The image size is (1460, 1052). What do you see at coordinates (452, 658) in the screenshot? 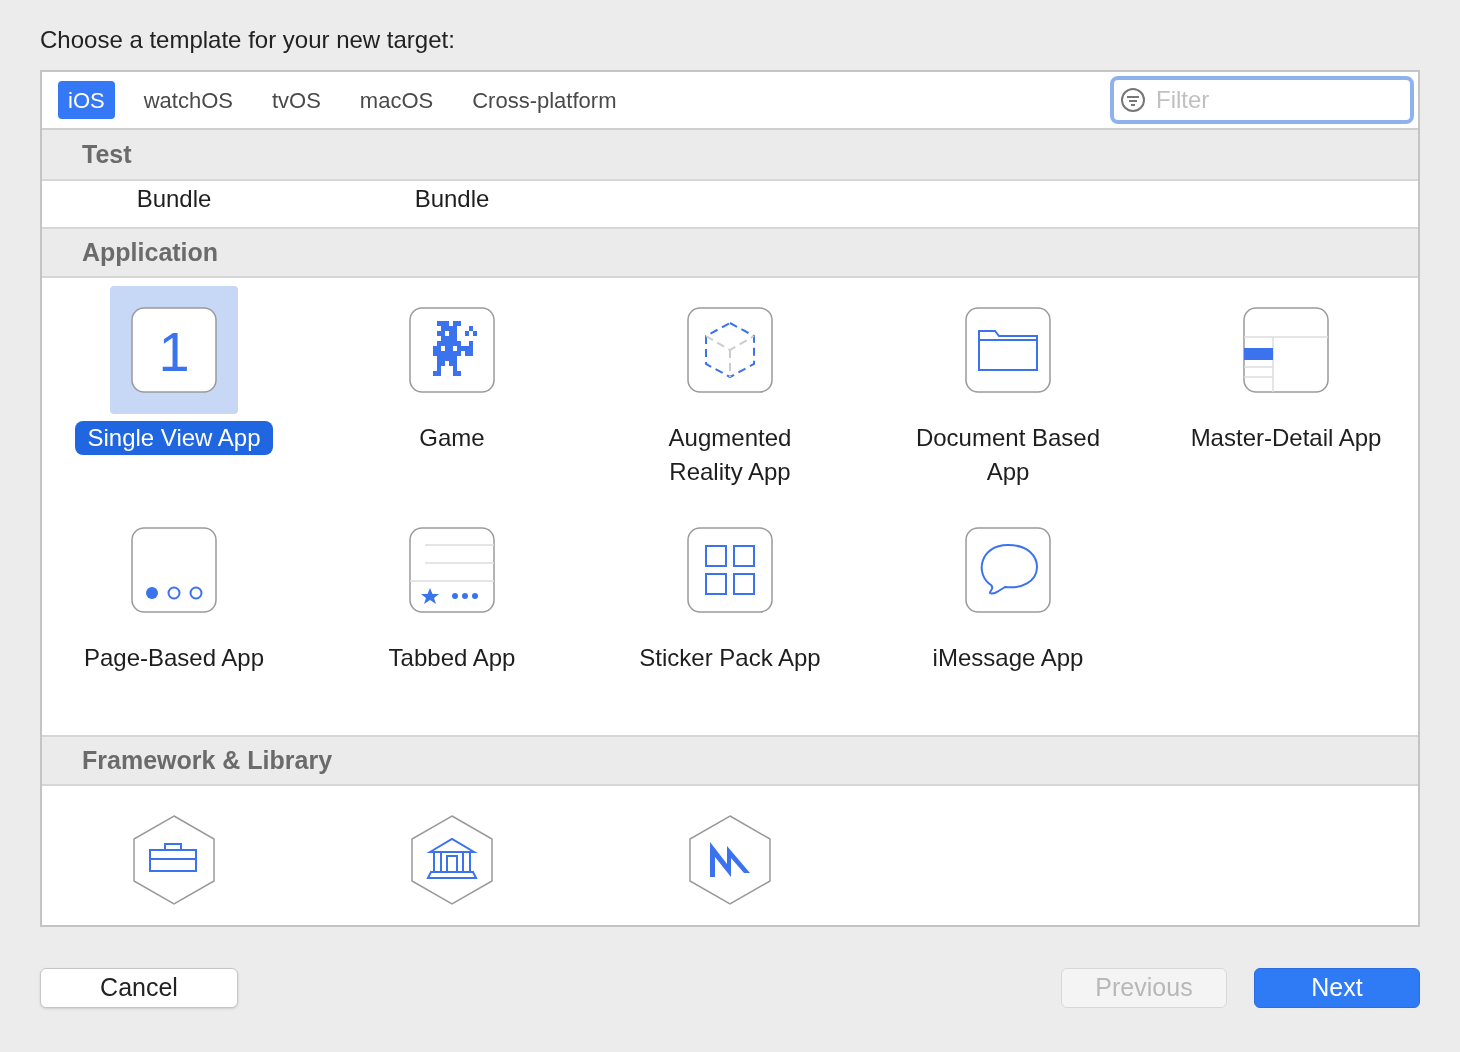
I see `template-label: Tabbed App` at bounding box center [452, 658].